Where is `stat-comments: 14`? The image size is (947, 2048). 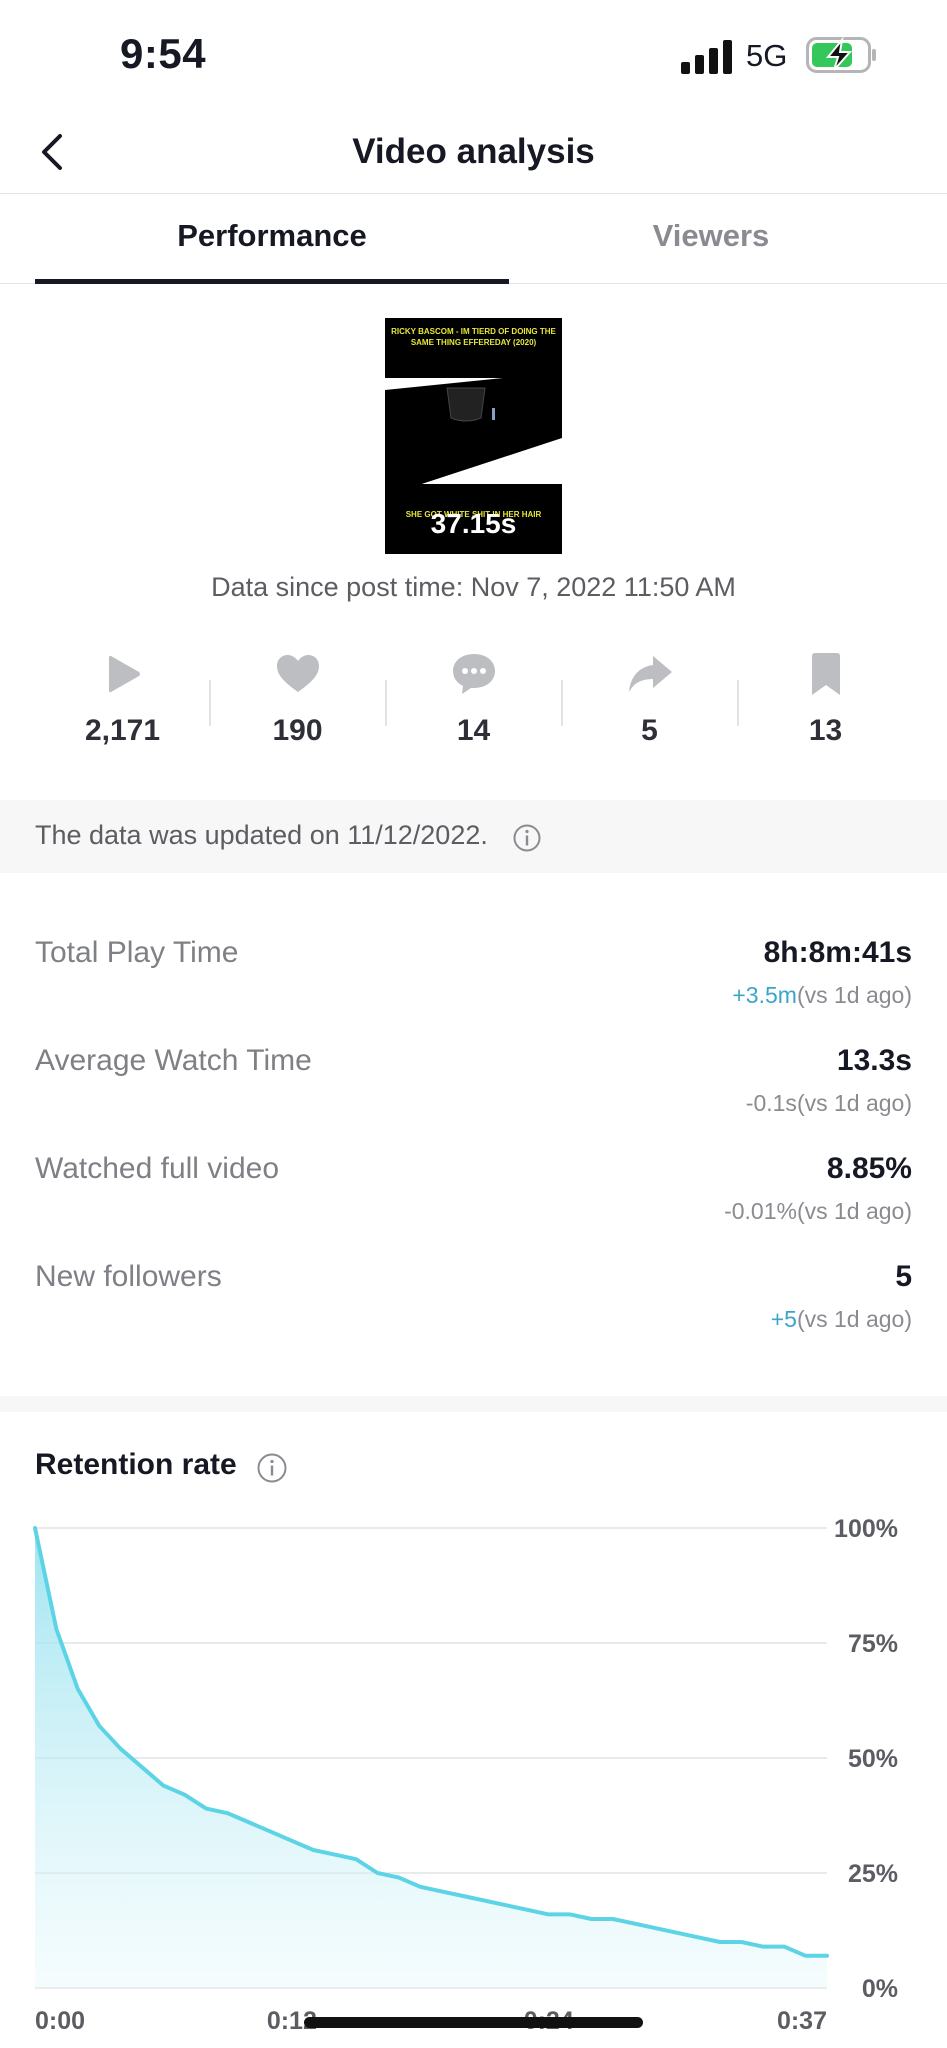 stat-comments: 14 is located at coordinates (473, 707).